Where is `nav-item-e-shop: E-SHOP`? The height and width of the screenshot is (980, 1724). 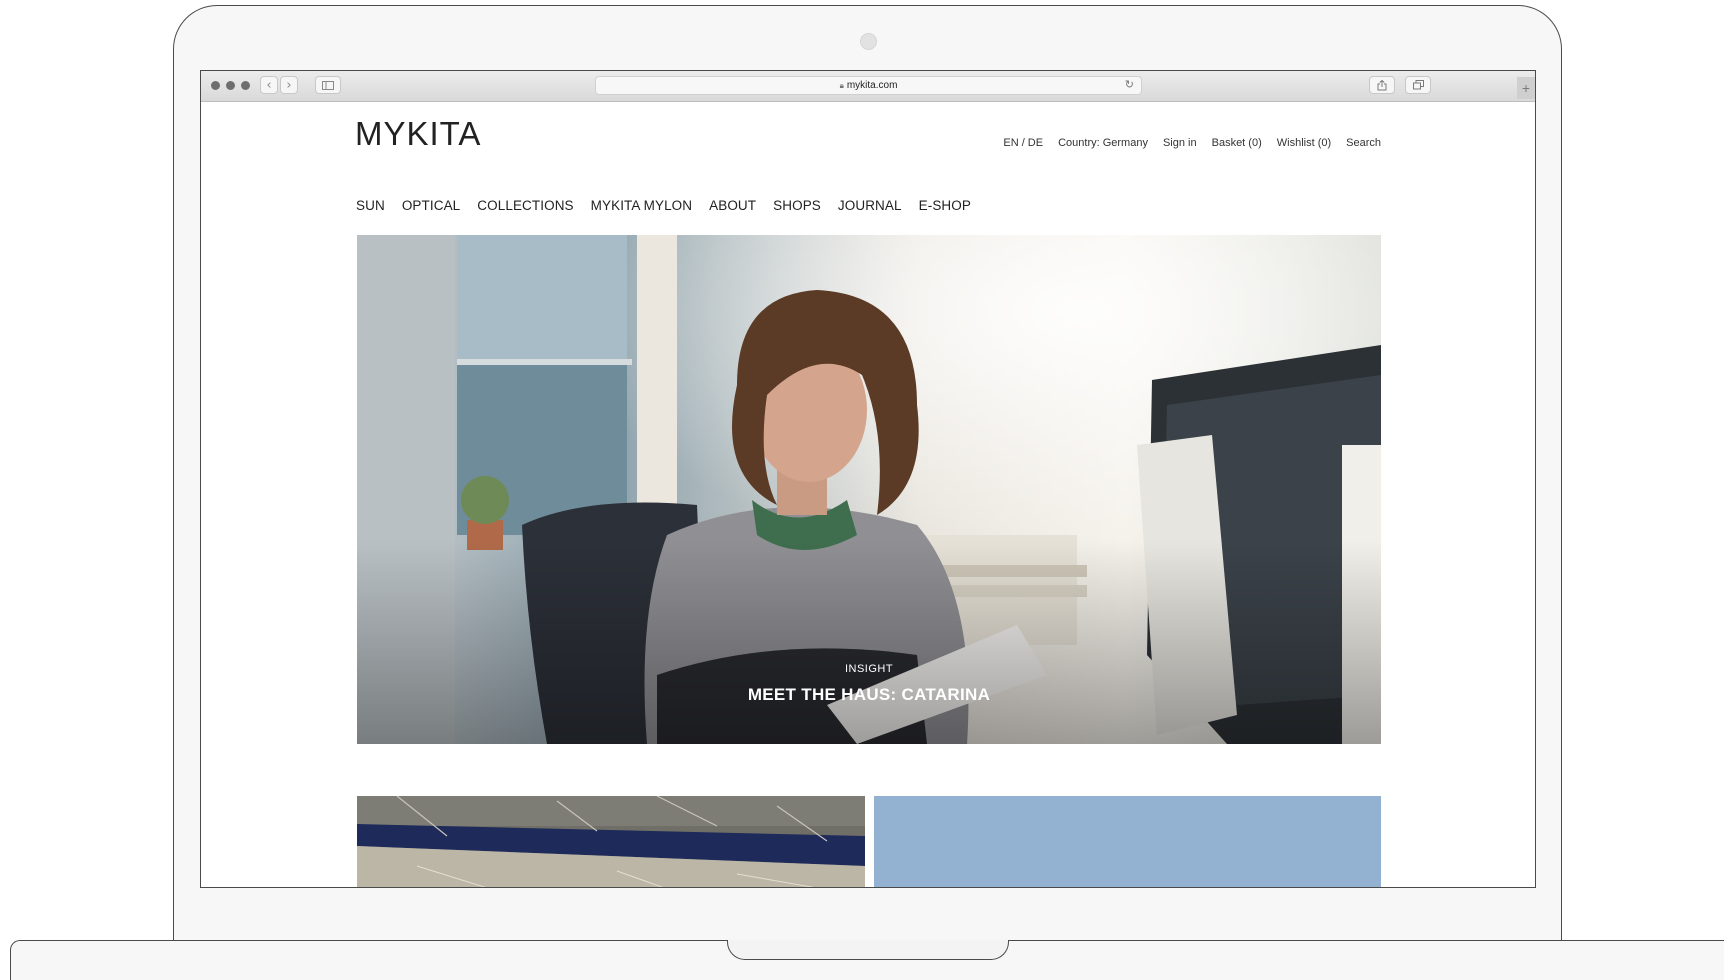 nav-item-e-shop: E-SHOP is located at coordinates (945, 205).